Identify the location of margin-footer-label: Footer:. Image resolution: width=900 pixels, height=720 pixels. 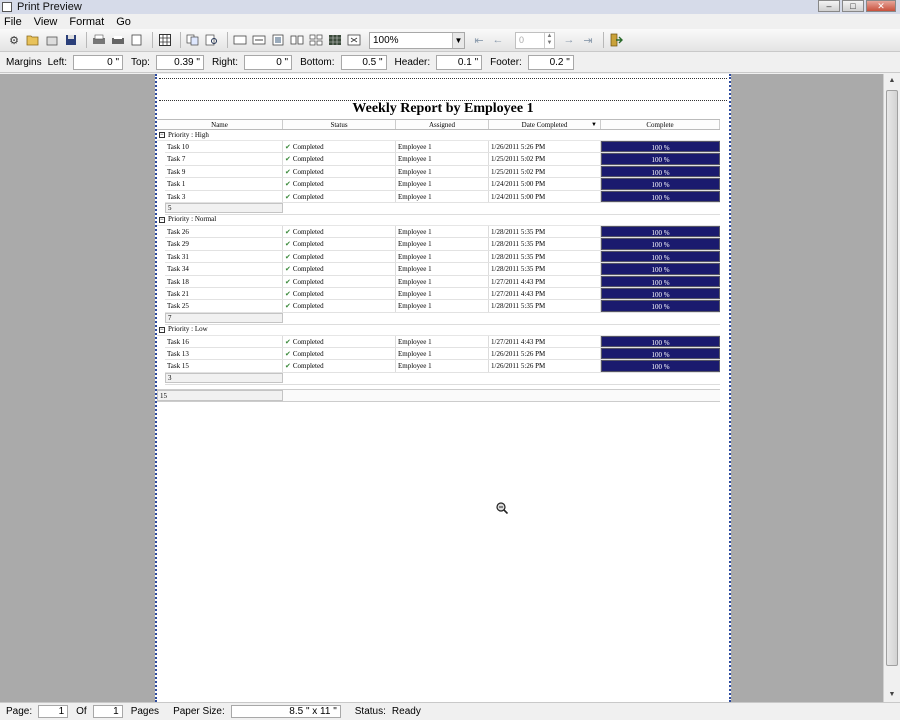
(506, 62).